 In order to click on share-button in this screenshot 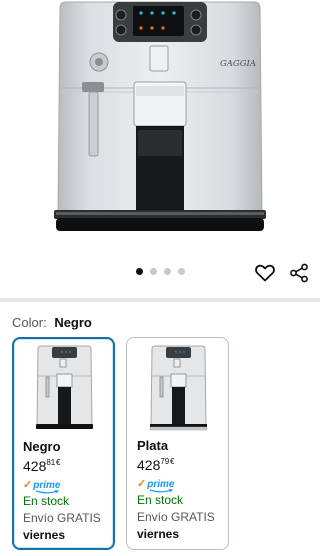, I will do `click(299, 273)`.